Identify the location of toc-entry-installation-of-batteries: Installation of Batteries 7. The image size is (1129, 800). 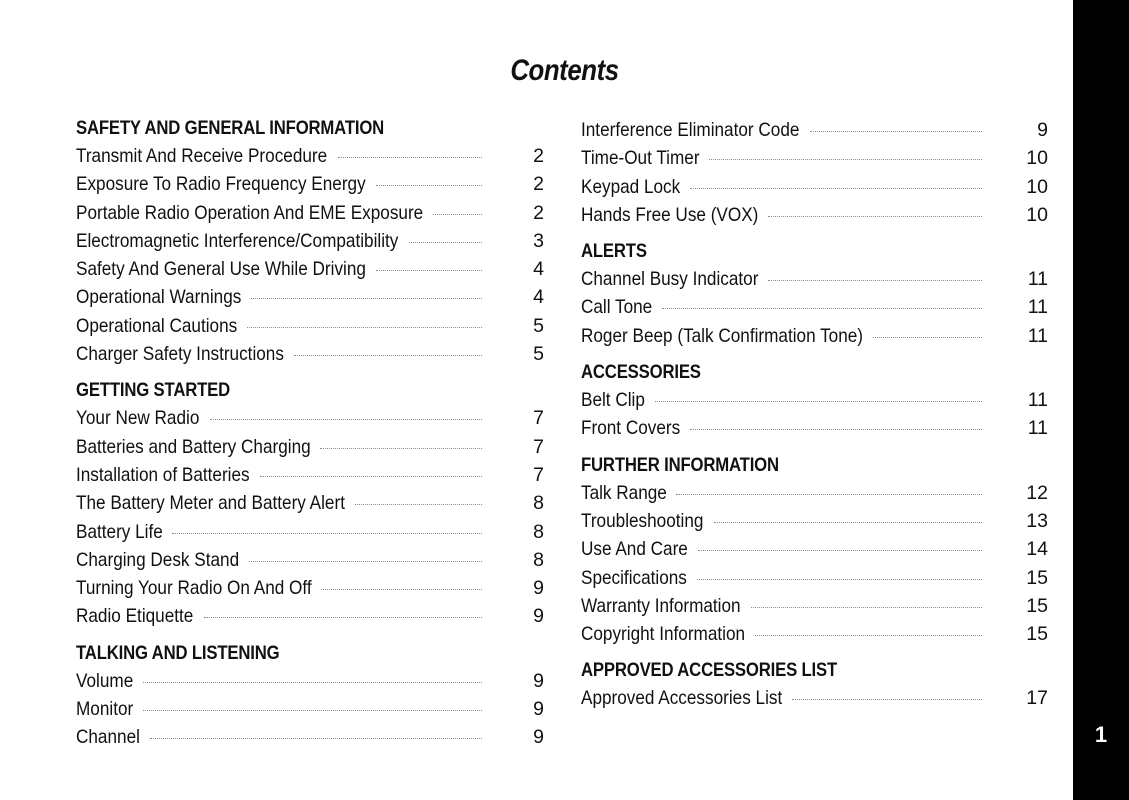
(310, 475).